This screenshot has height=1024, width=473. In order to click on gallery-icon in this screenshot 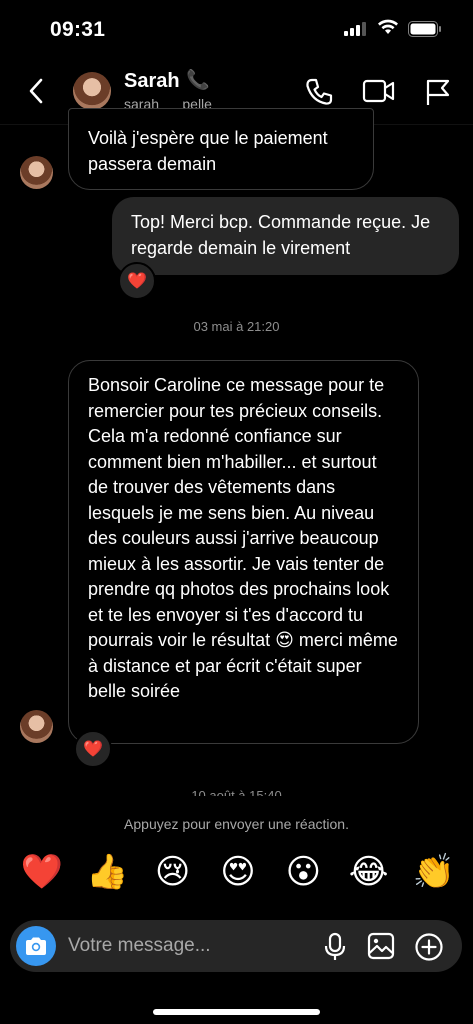, I will do `click(381, 946)`.